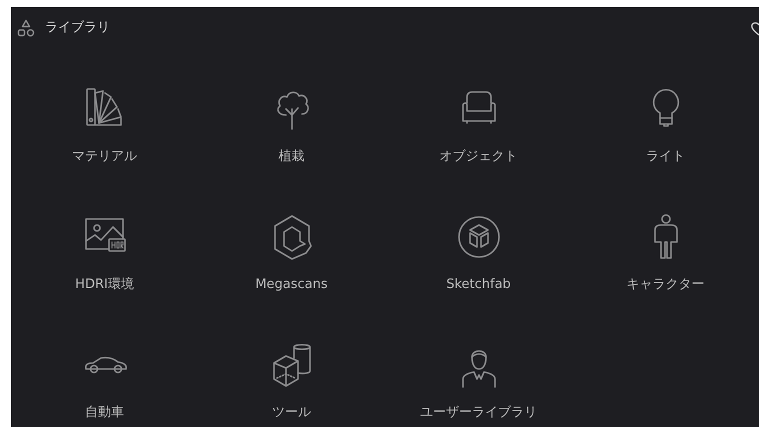 The width and height of the screenshot is (759, 427). I want to click on library-category: ユーザーライブラリ, so click(478, 366).